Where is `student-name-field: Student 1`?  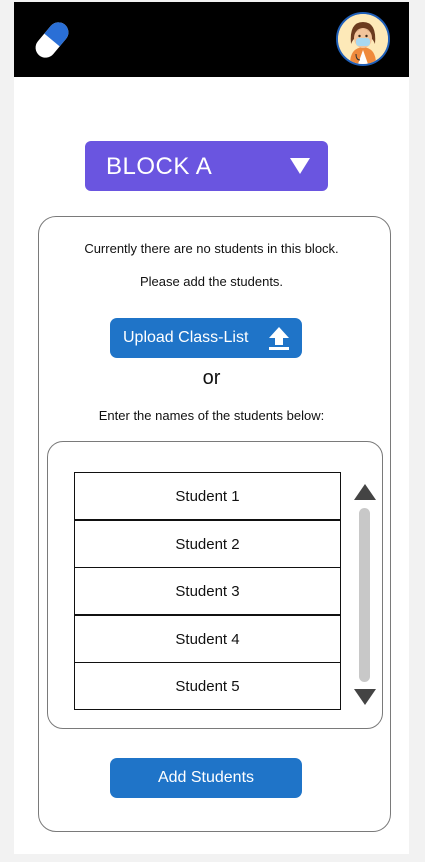
student-name-field: Student 1 is located at coordinates (207, 496).